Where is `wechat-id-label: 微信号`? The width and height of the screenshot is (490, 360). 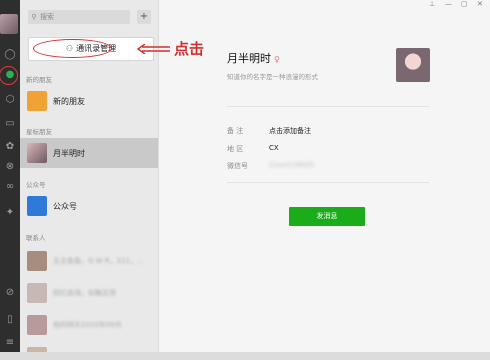 wechat-id-label: 微信号 is located at coordinates (237, 166).